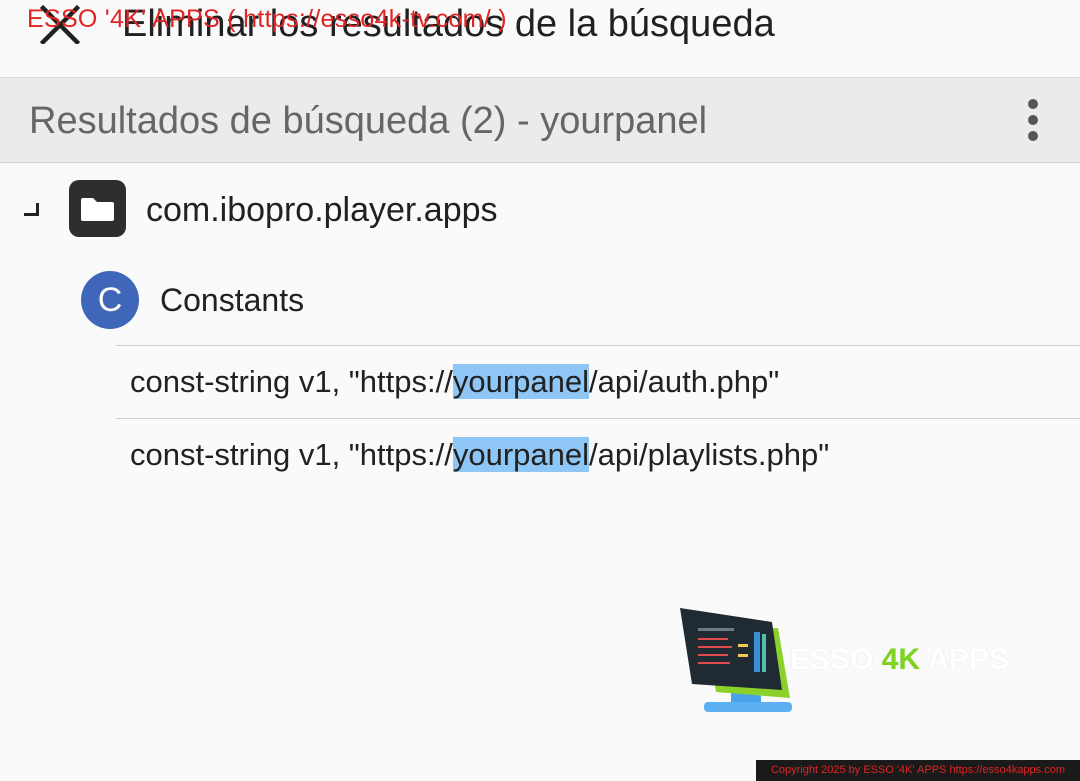 The image size is (1080, 781). What do you see at coordinates (31, 209) in the screenshot?
I see `collapse-corner-icon` at bounding box center [31, 209].